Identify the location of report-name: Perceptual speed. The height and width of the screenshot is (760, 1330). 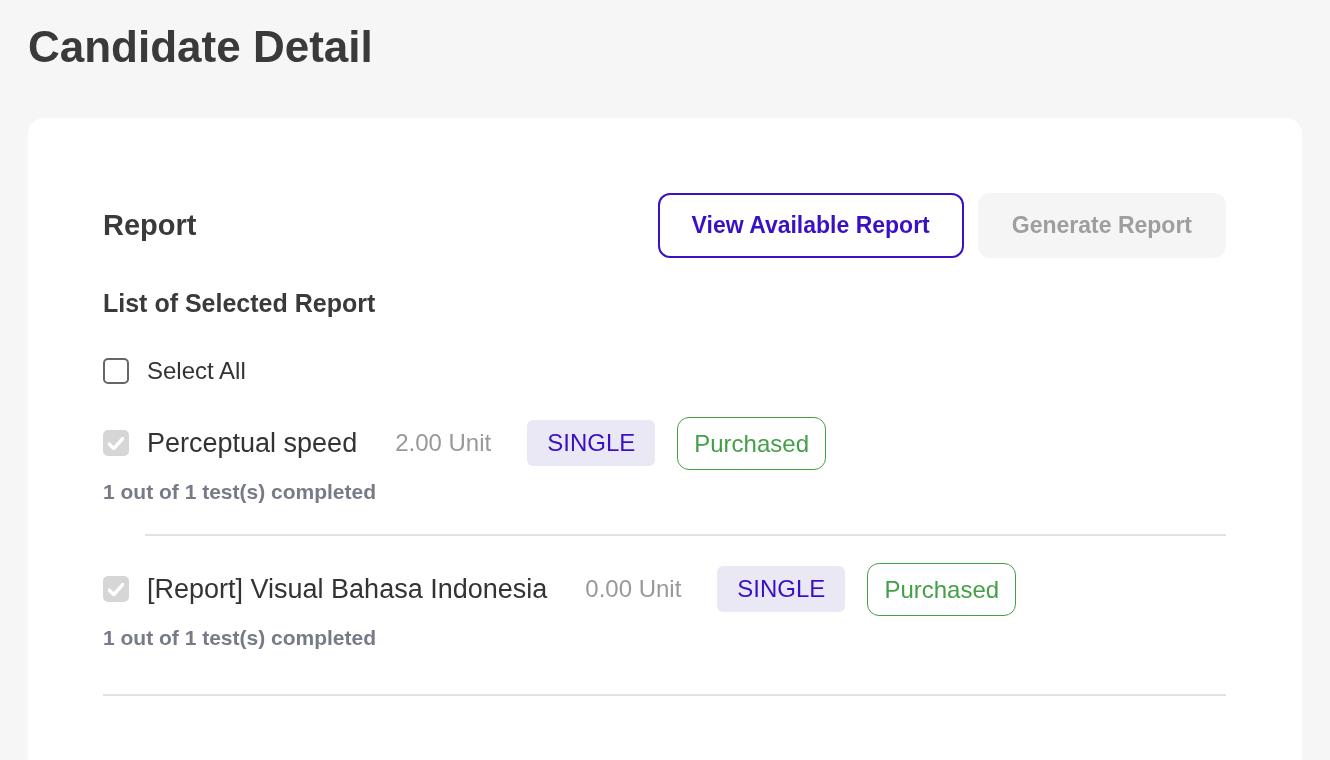
(252, 443).